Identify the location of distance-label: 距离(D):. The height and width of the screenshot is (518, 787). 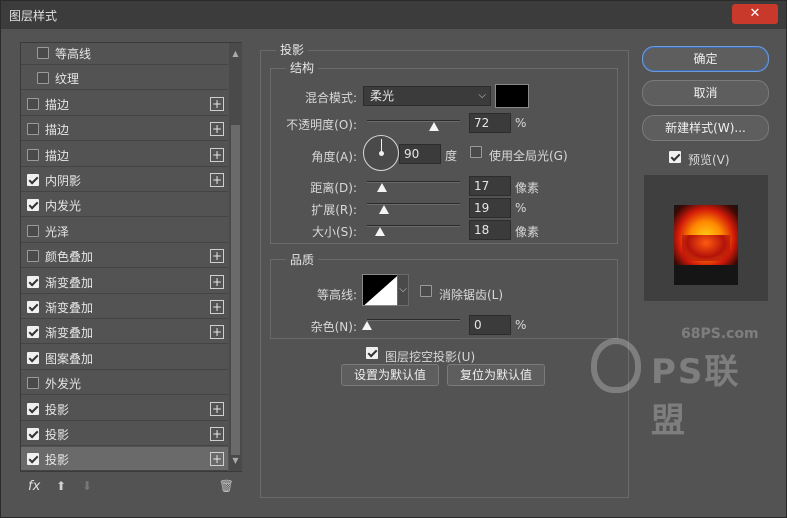
(333, 188).